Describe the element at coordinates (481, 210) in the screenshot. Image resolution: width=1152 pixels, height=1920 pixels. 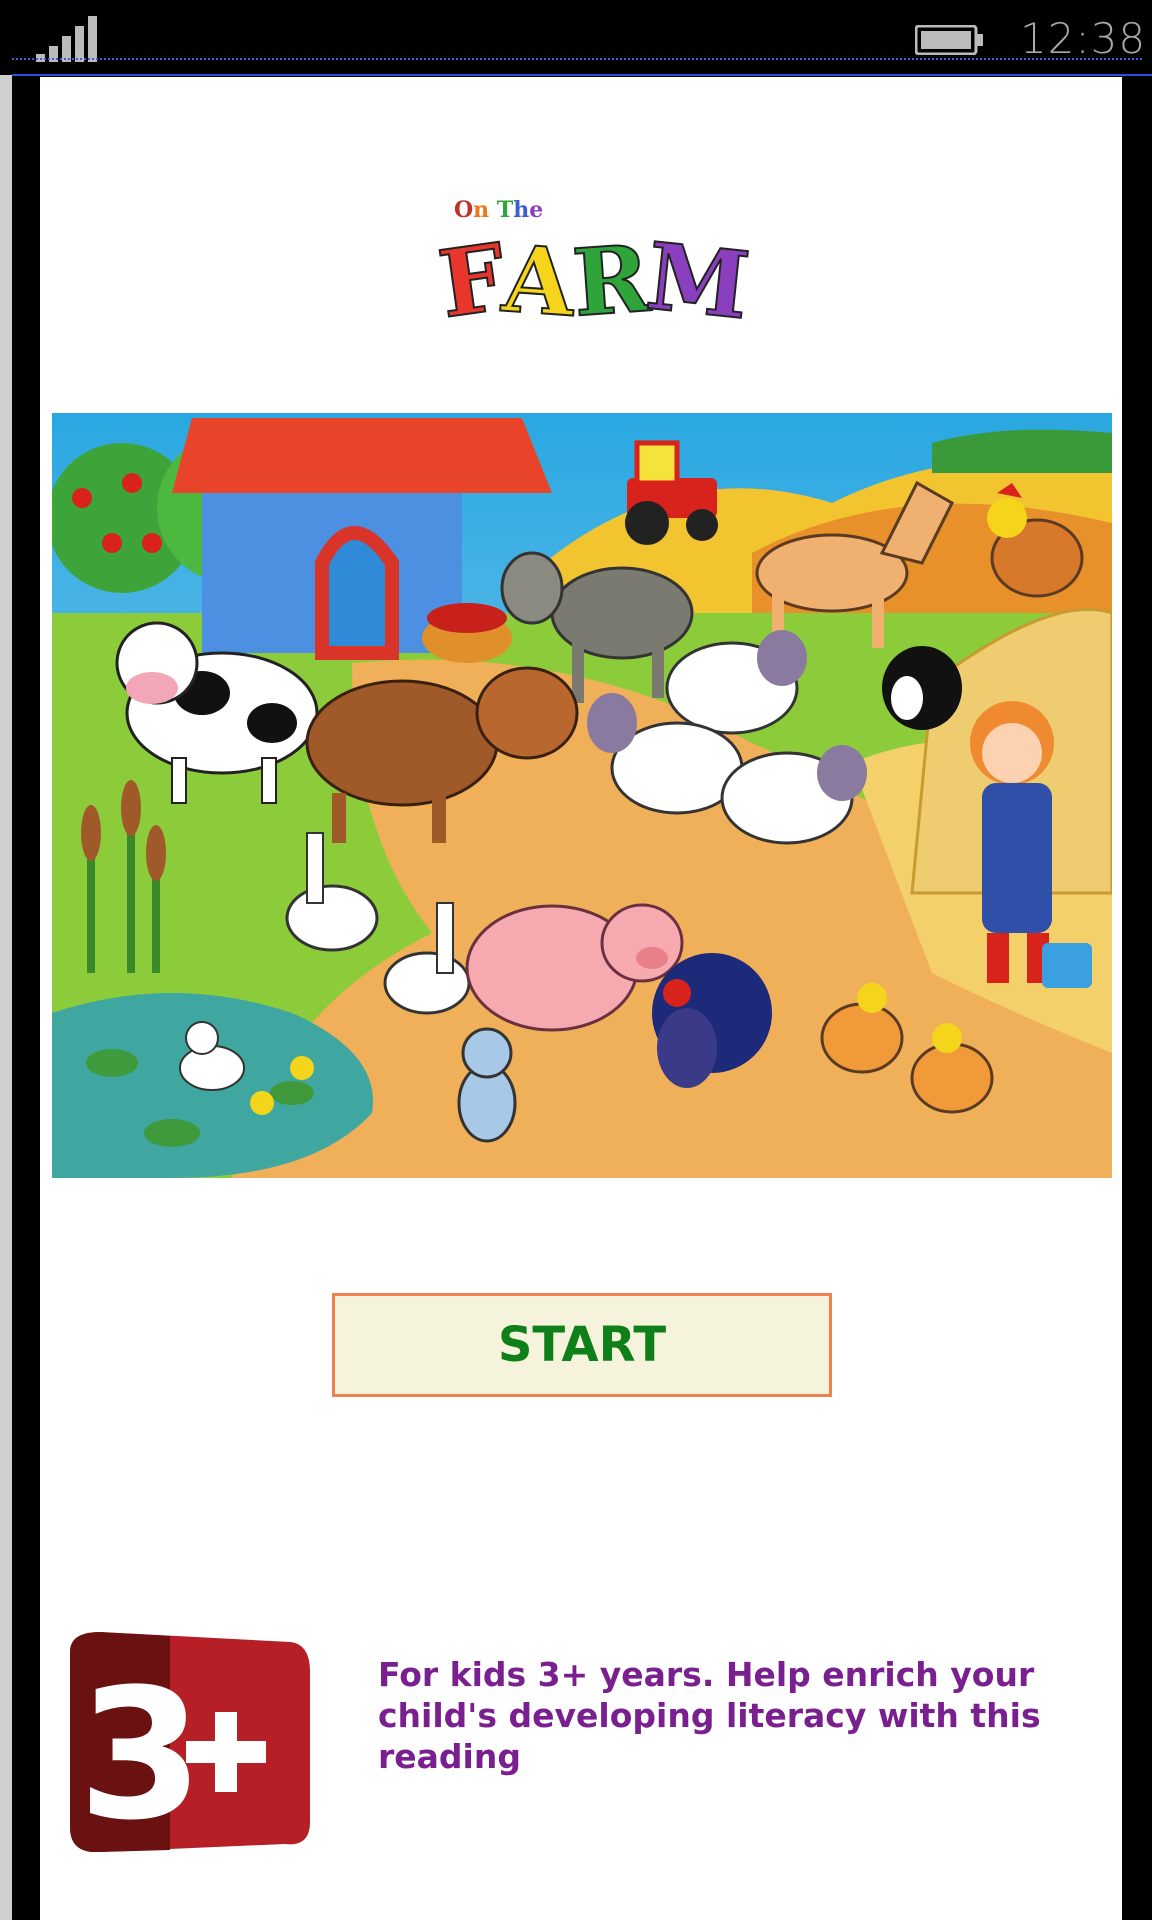
I see `logo-subtitle-letter: n` at that location.